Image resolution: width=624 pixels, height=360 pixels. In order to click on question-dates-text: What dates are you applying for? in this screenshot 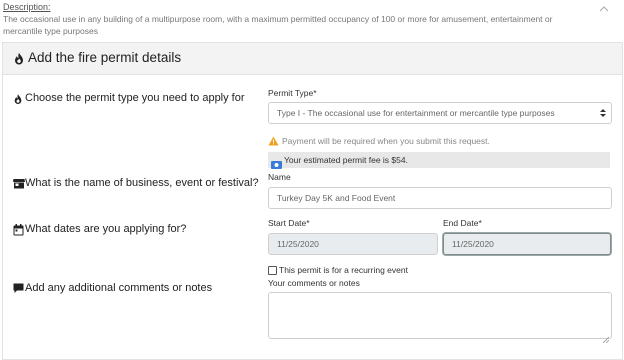, I will do `click(106, 229)`.